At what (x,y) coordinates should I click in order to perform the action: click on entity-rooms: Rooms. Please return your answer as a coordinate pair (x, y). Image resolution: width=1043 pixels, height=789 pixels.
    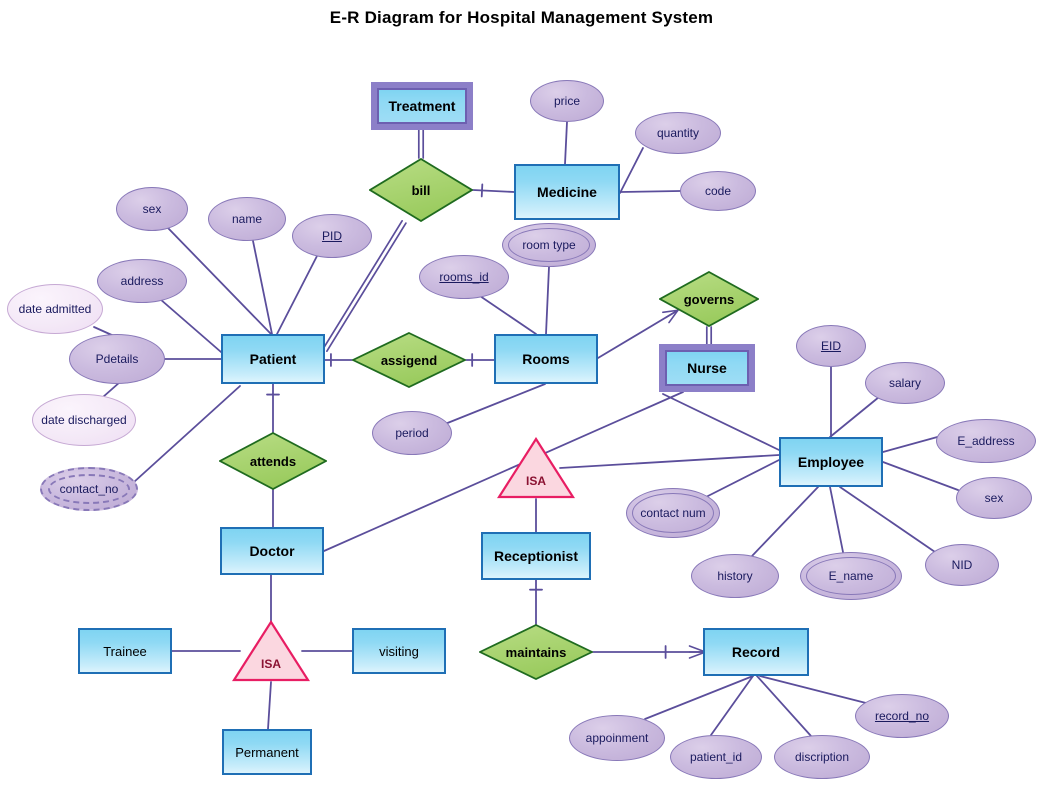
    Looking at the image, I should click on (546, 359).